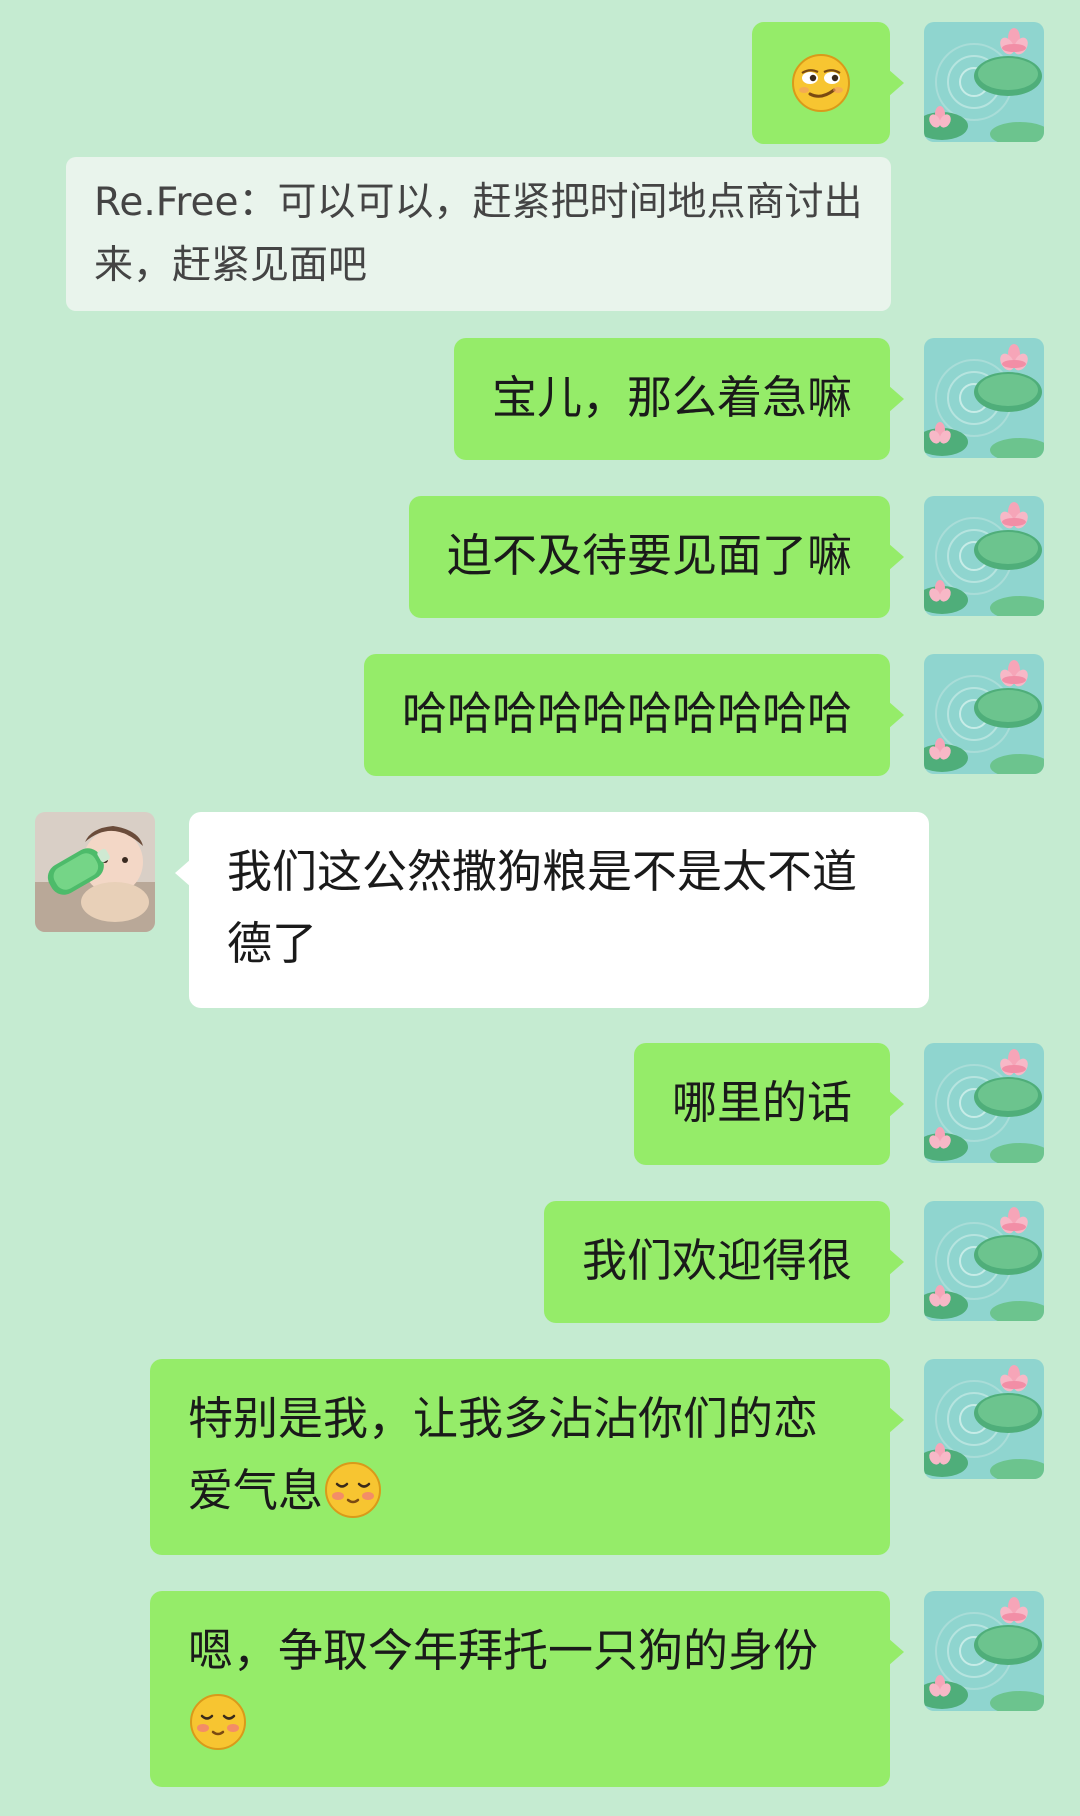 The width and height of the screenshot is (1080, 1816). What do you see at coordinates (540, 1262) in the screenshot?
I see `message-row: 我们欢迎得很` at bounding box center [540, 1262].